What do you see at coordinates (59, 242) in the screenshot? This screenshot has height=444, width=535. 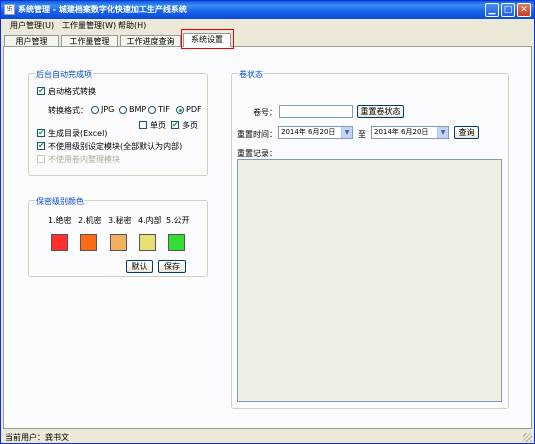 I see `color-swatch-top-secret` at bounding box center [59, 242].